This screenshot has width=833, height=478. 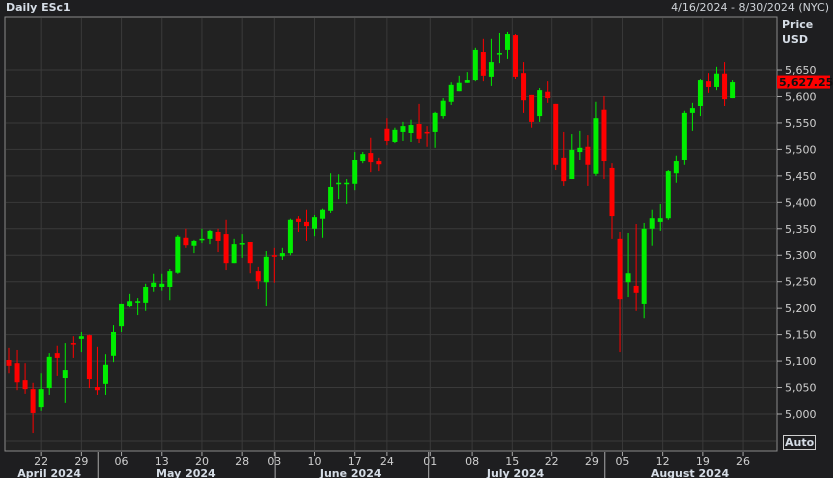 What do you see at coordinates (801, 361) in the screenshot?
I see `y-tick-label: 5,100` at bounding box center [801, 361].